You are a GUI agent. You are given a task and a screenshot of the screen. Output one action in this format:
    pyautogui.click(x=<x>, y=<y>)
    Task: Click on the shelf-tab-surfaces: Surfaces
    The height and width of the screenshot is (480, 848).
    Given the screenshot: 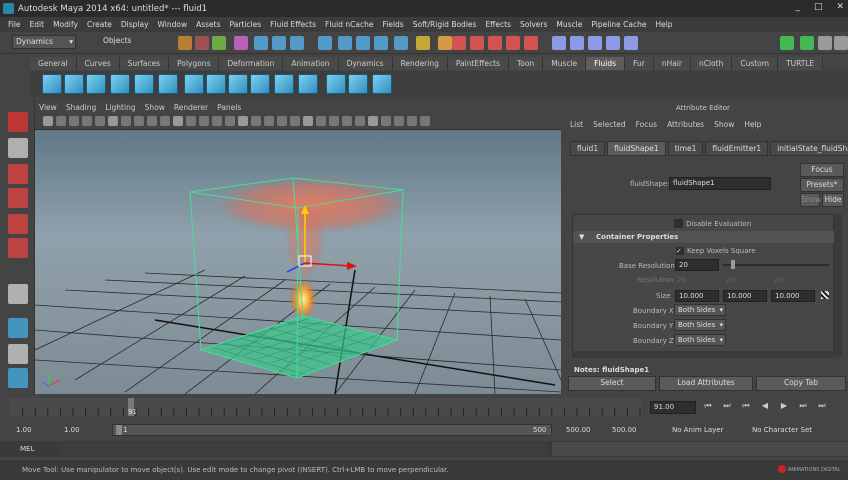 What is the action you would take?
    pyautogui.click(x=144, y=63)
    